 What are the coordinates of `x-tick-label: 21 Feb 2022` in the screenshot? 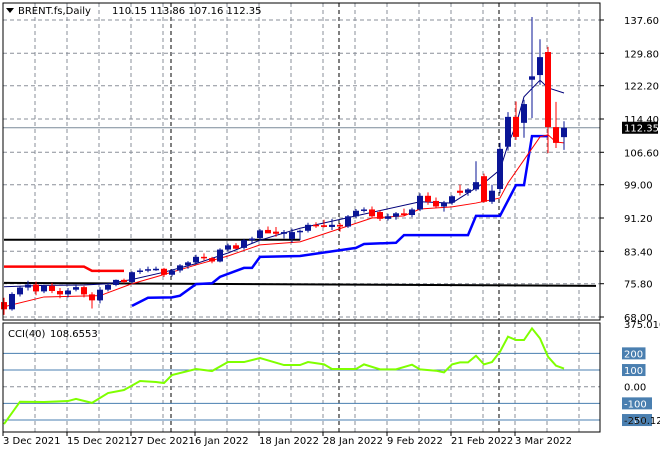 It's located at (482, 441).